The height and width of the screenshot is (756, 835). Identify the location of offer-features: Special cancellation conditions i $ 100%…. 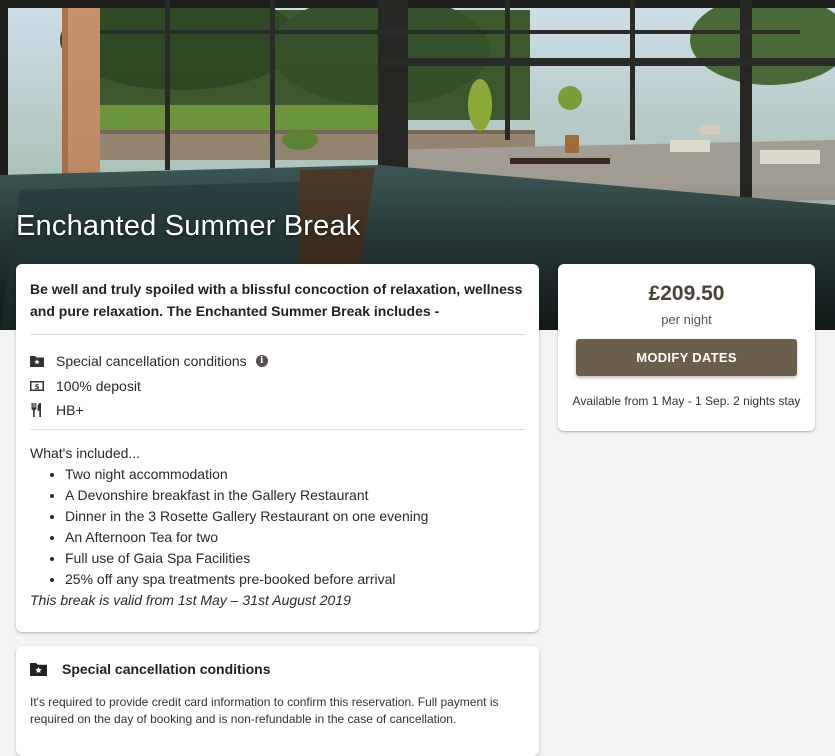
(277, 382).